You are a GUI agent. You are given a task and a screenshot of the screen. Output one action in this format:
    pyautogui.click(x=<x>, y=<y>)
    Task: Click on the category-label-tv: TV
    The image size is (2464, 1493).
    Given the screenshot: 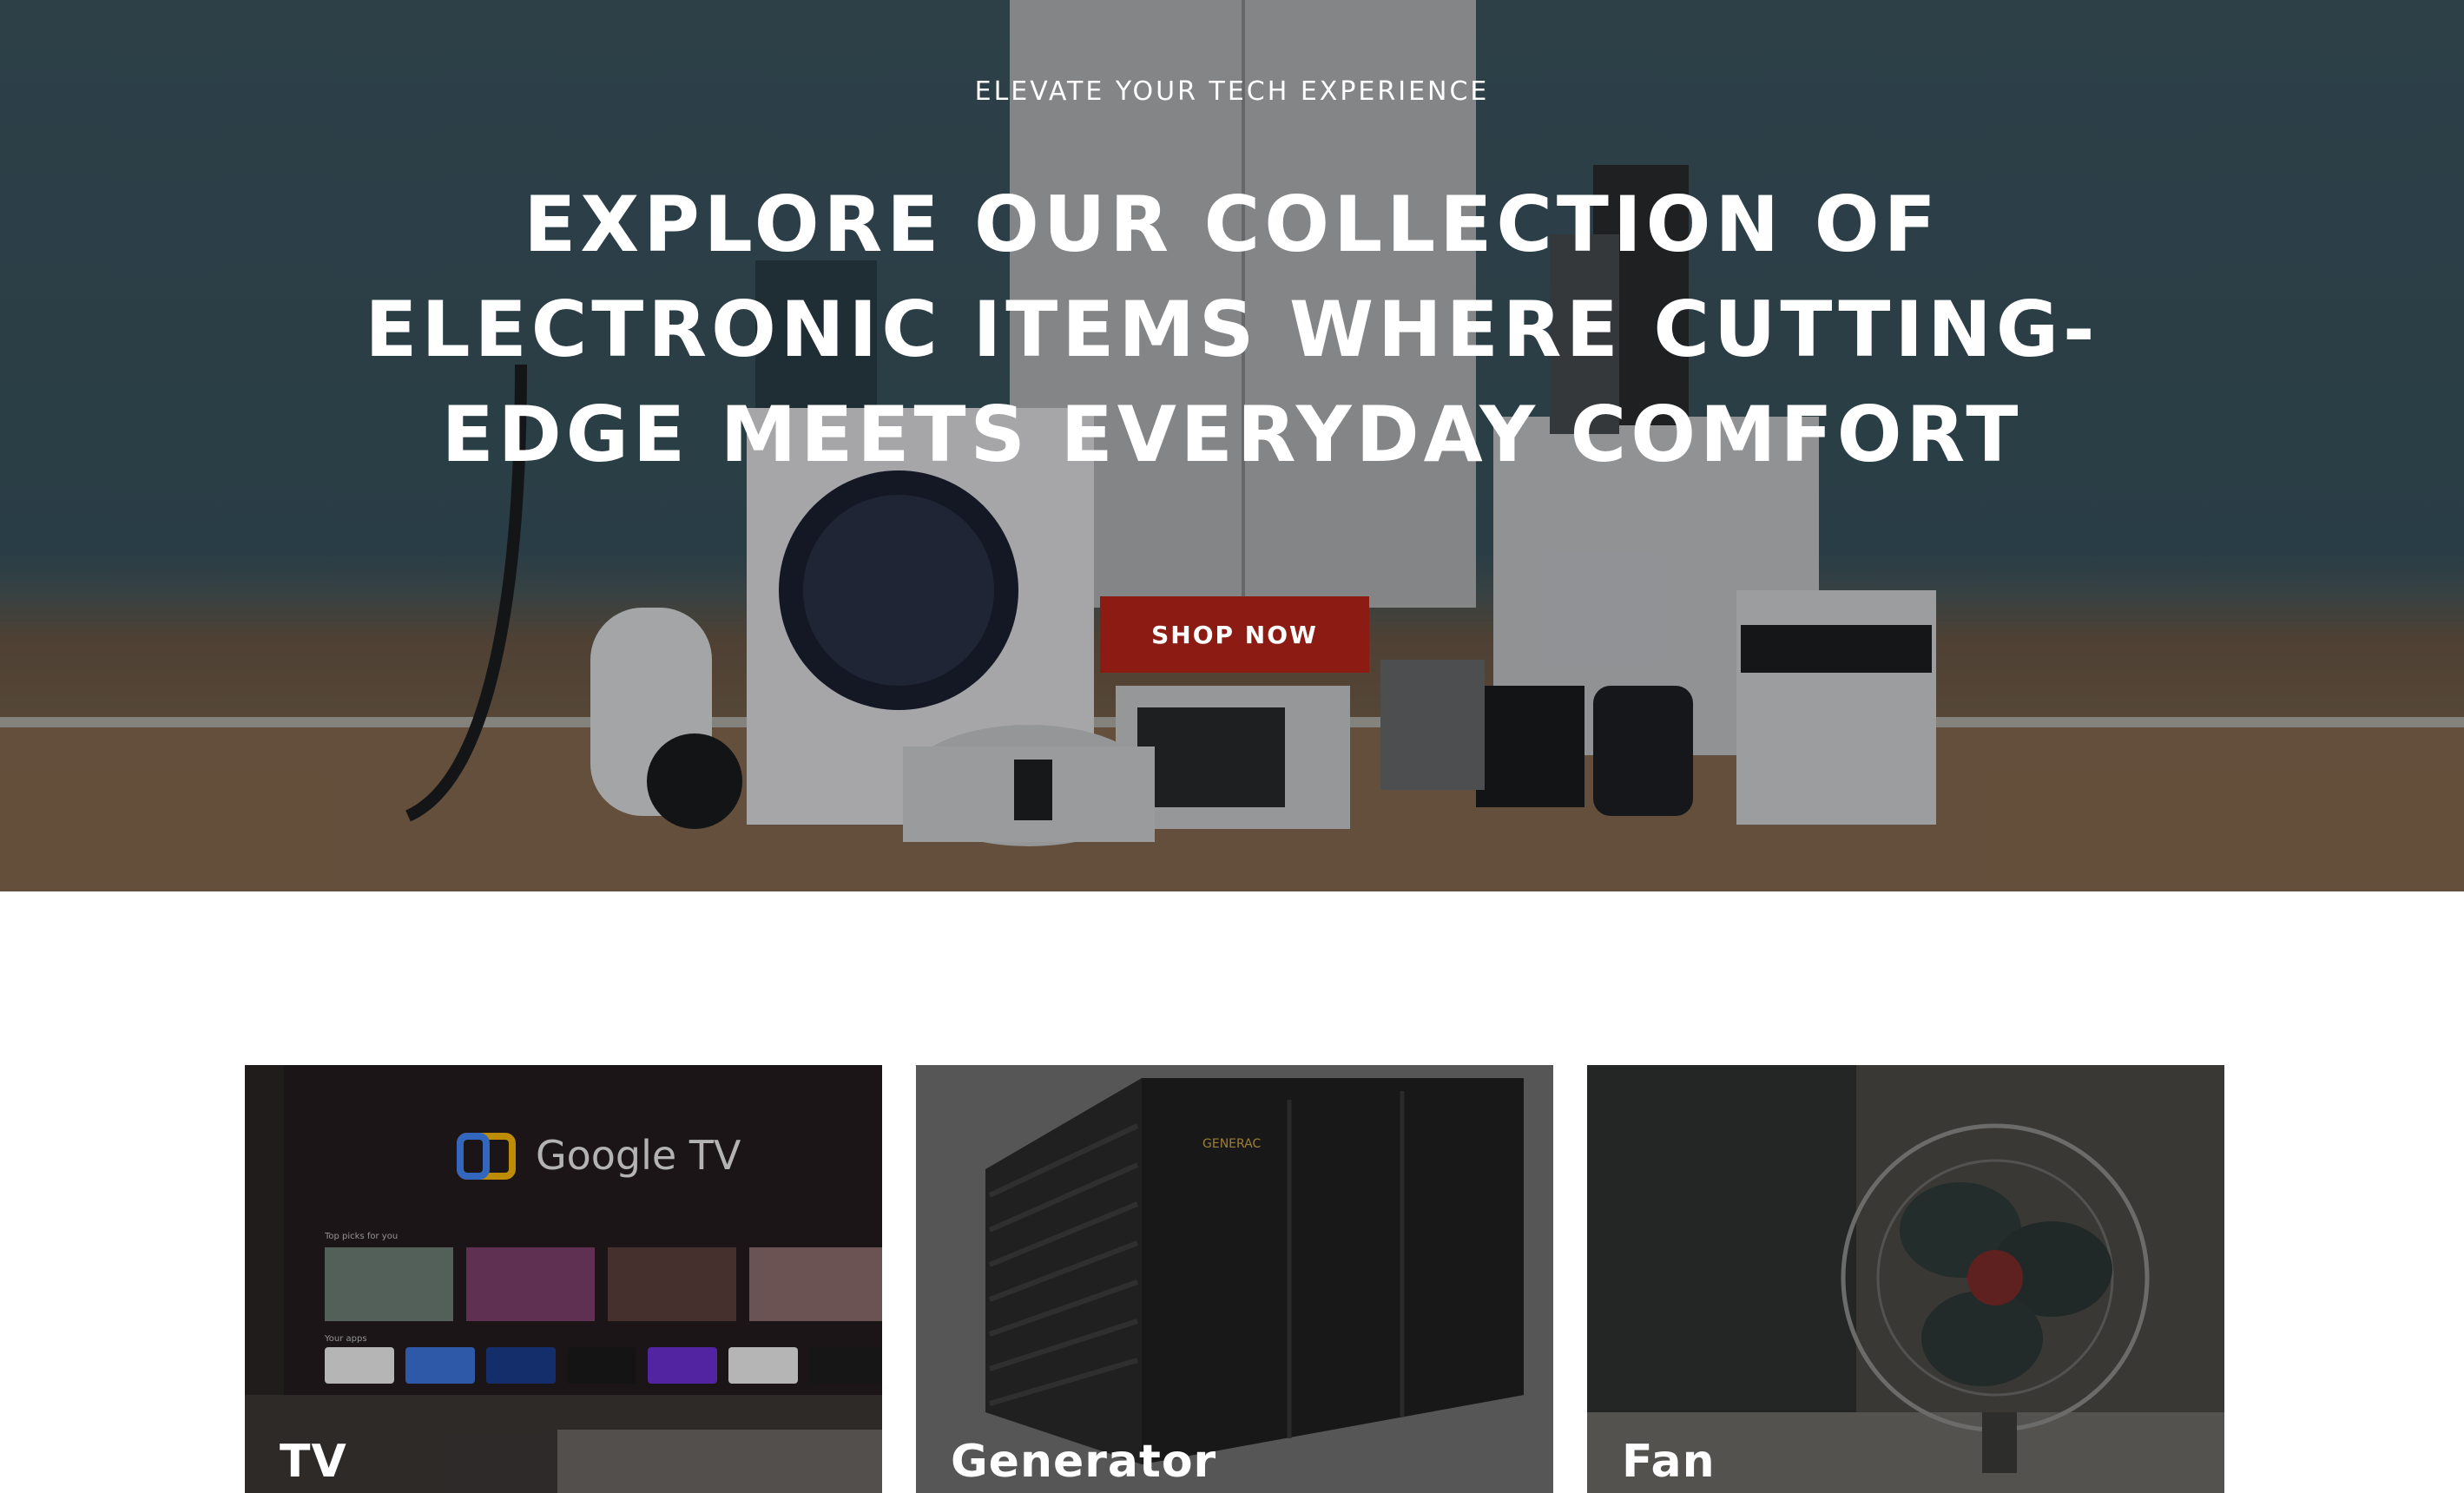 What is the action you would take?
    pyautogui.click(x=313, y=1462)
    